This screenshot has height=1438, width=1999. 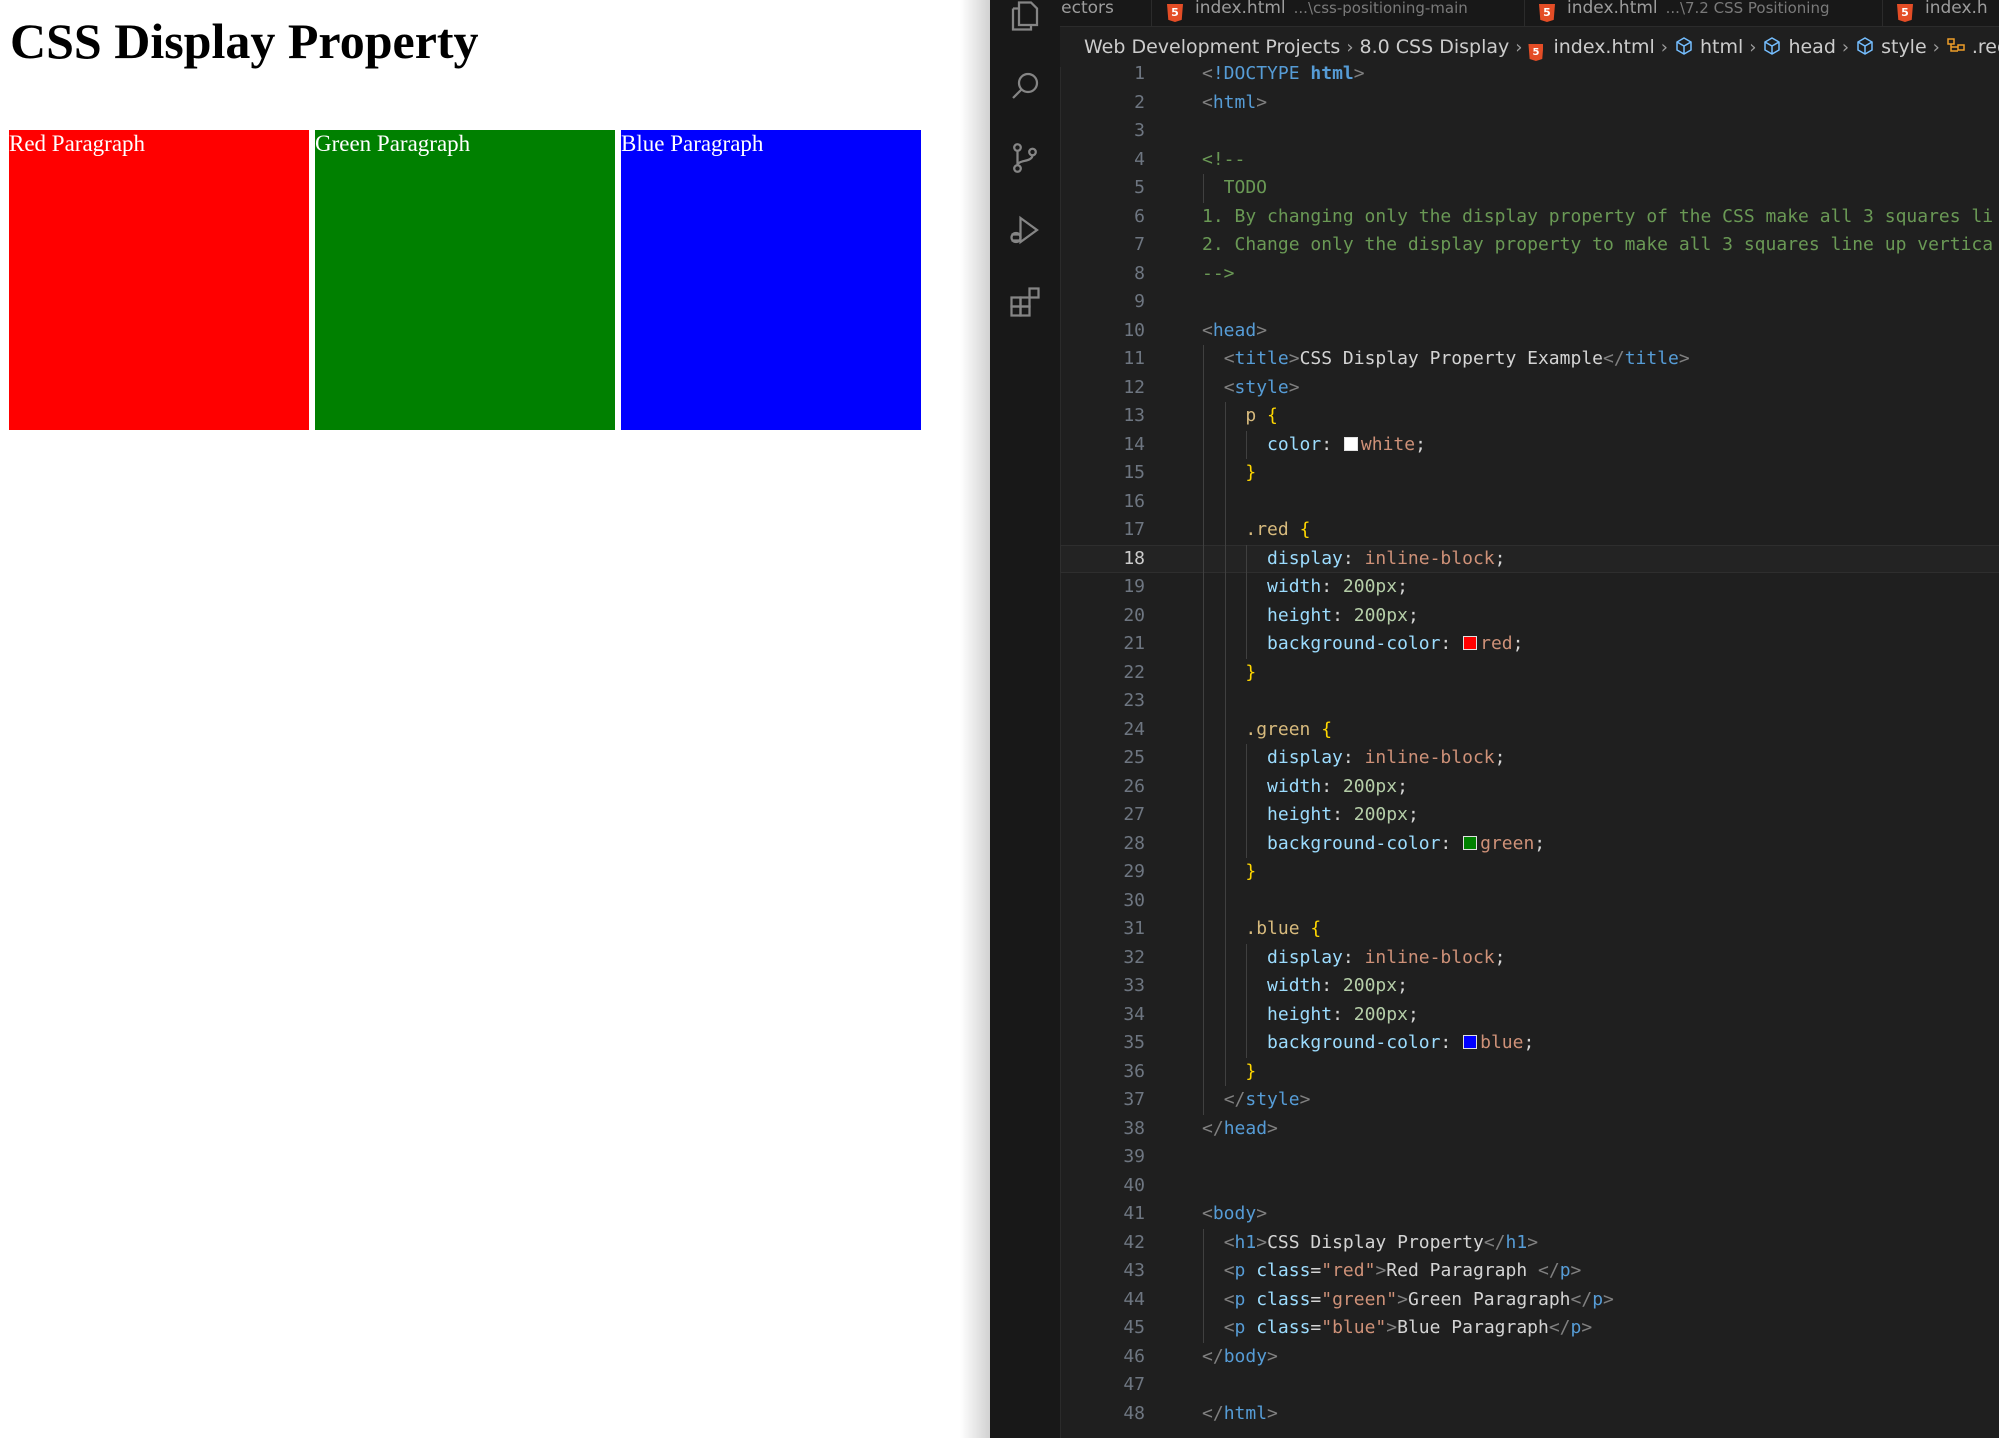 What do you see at coordinates (1529, 1186) in the screenshot?
I see `code-line: 40` at bounding box center [1529, 1186].